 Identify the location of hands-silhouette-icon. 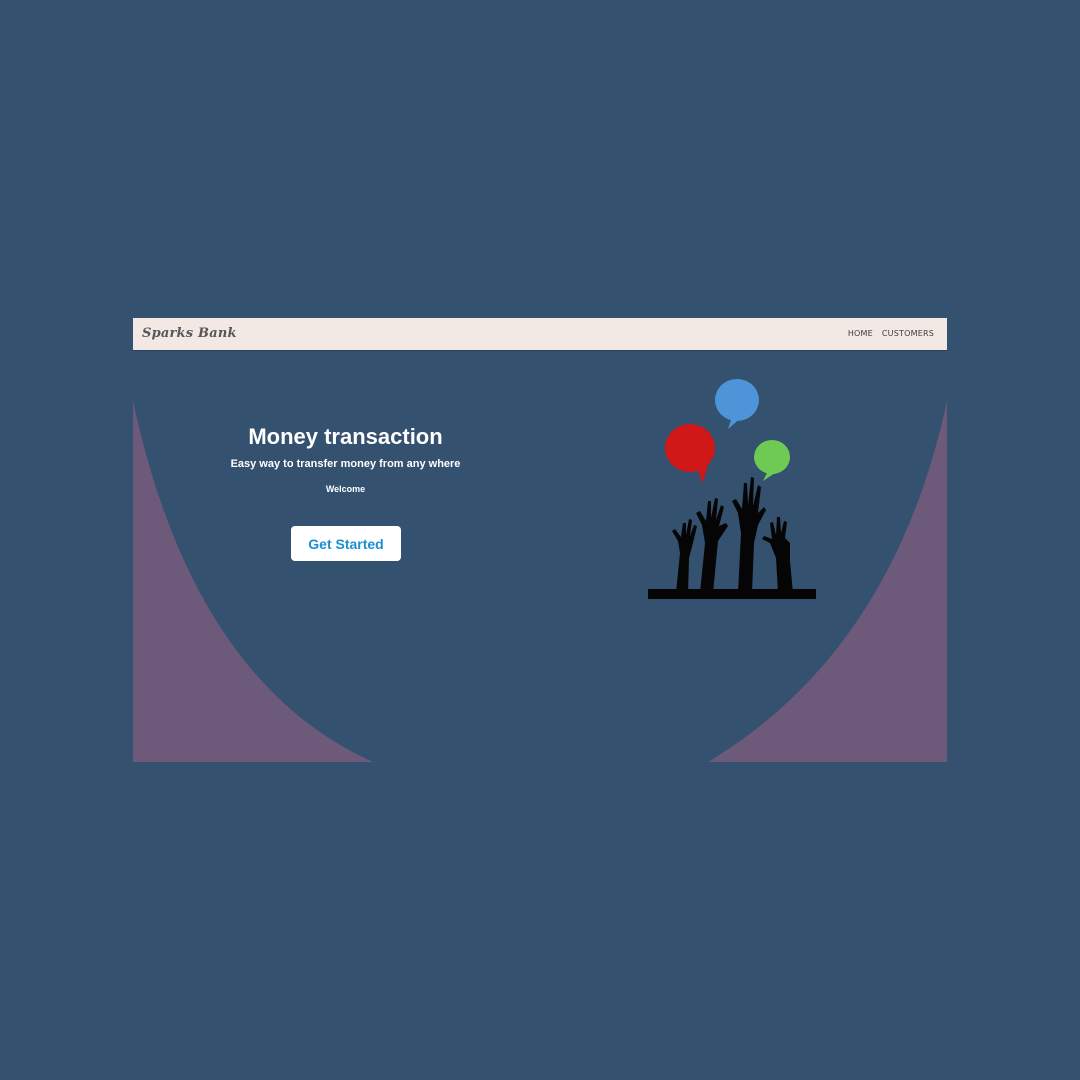
(732, 538).